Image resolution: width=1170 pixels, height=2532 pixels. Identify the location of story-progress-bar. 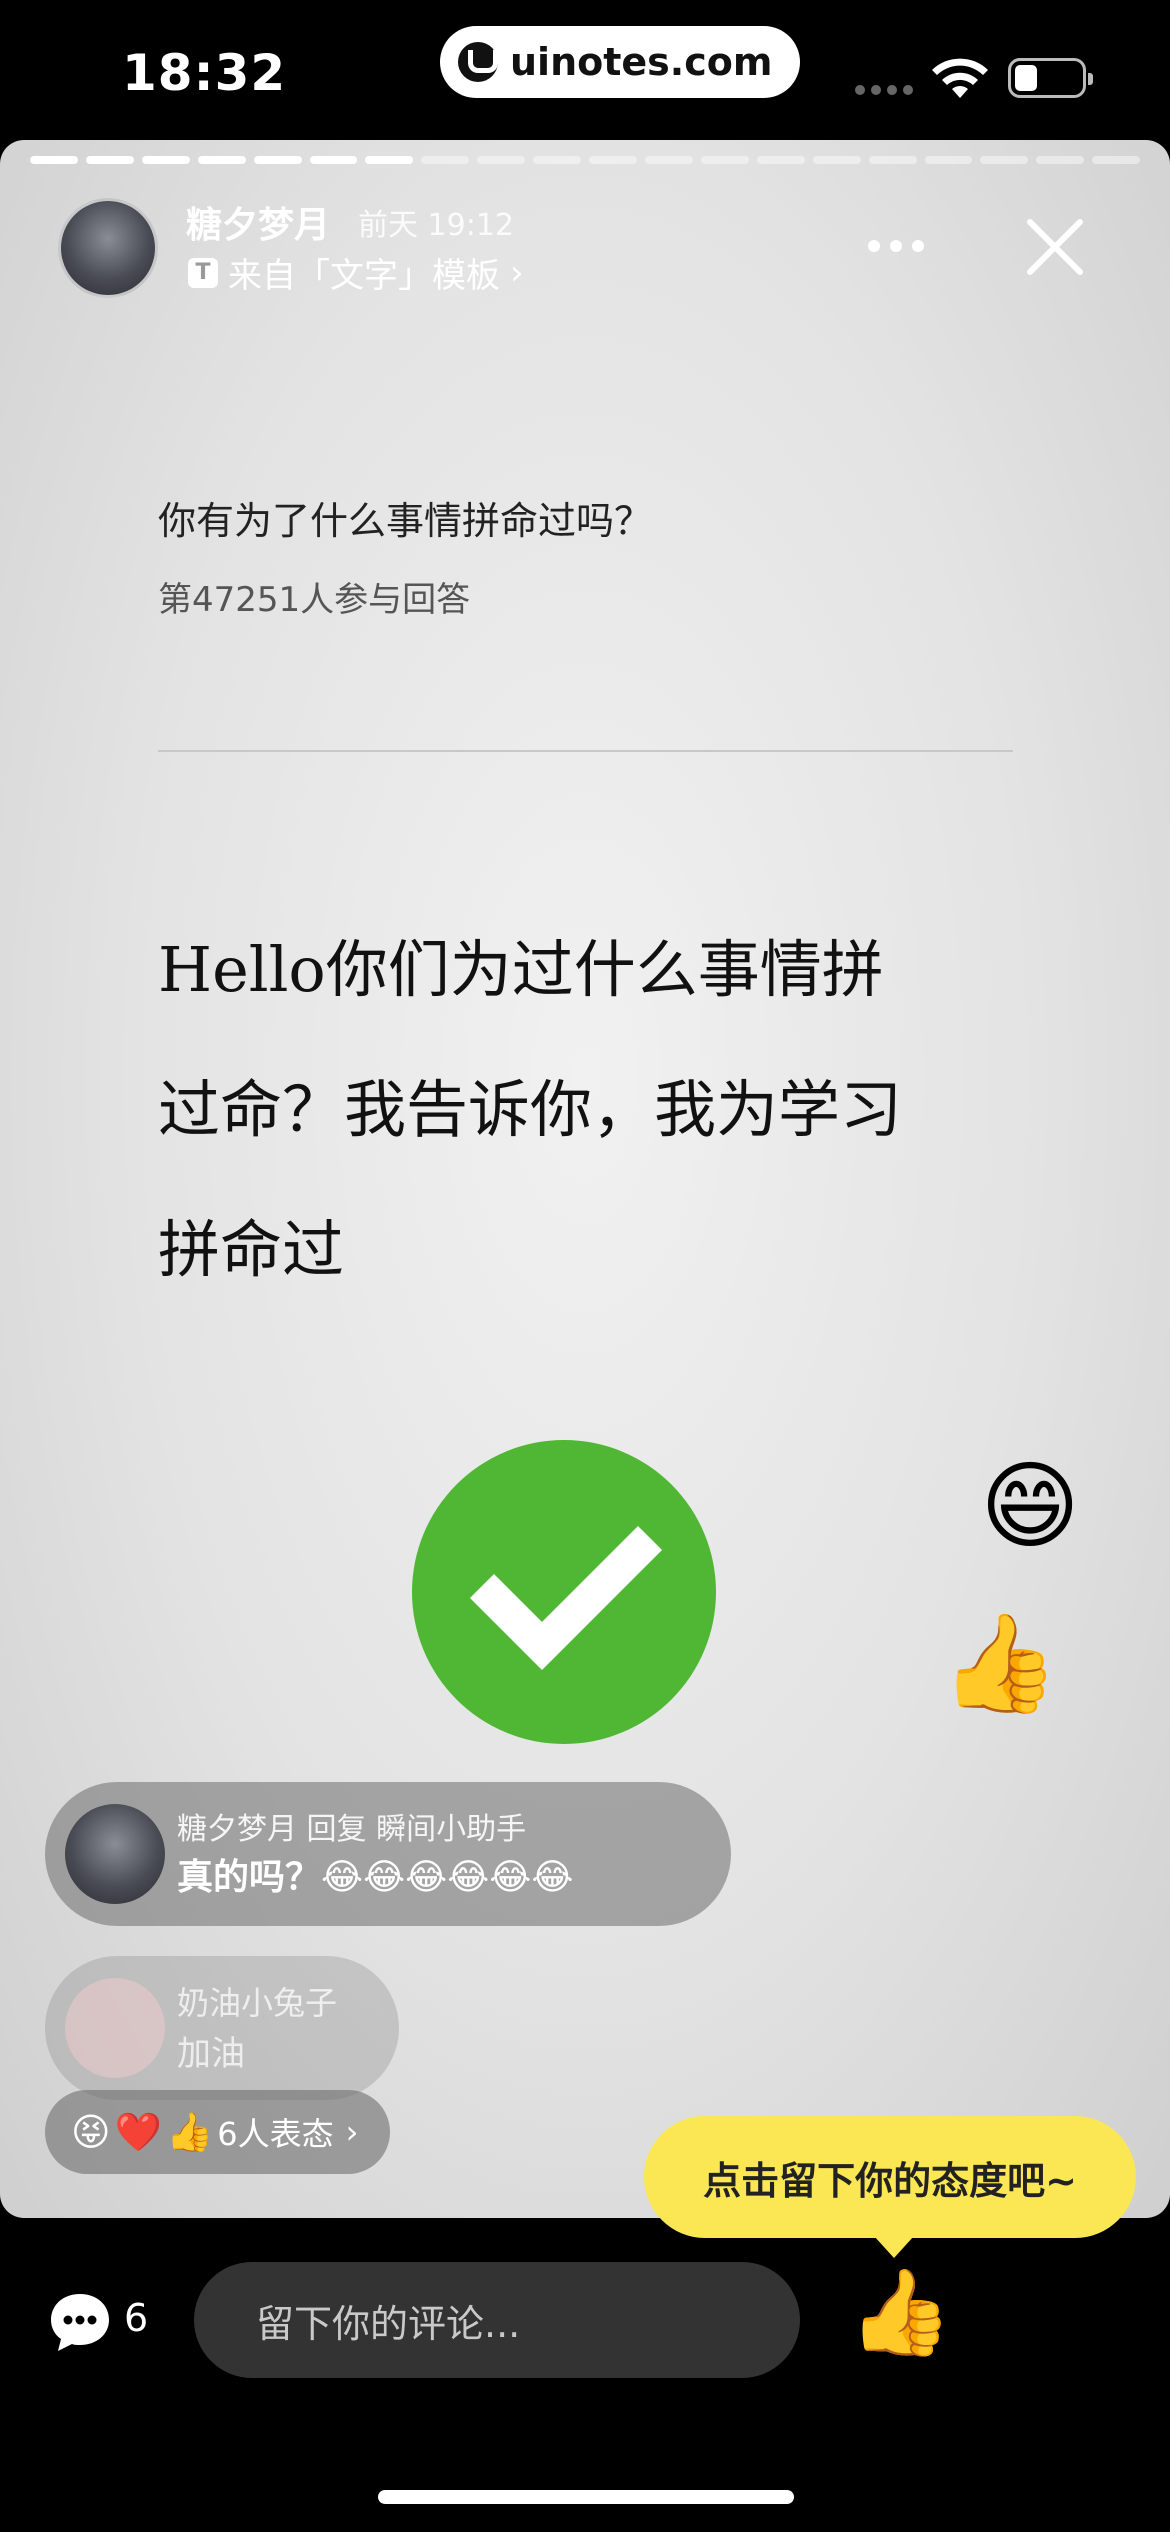
(585, 160).